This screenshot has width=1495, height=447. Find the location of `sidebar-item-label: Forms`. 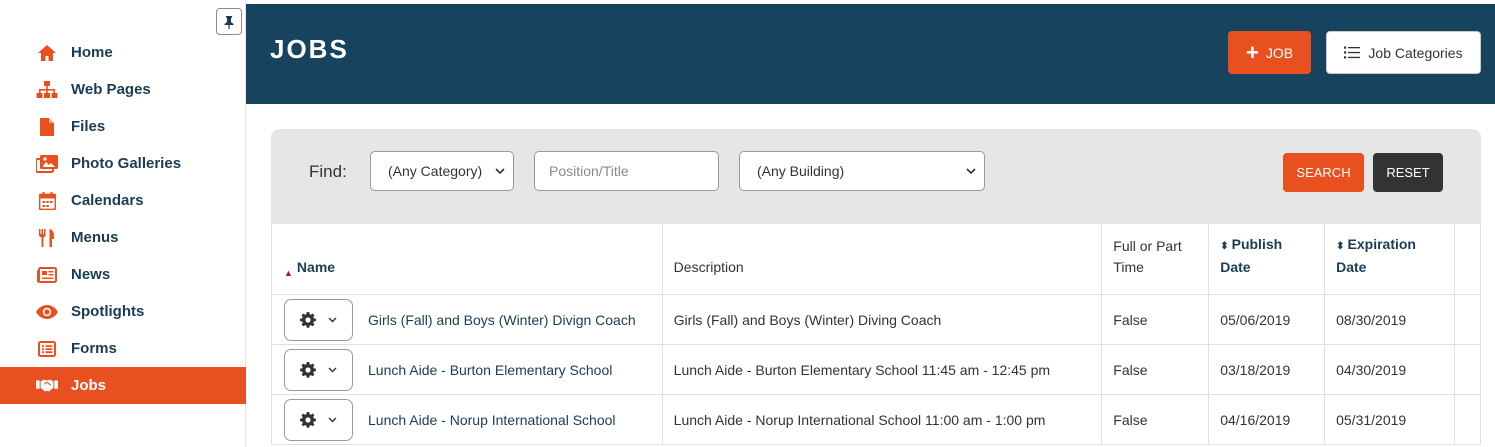

sidebar-item-label: Forms is located at coordinates (94, 348).